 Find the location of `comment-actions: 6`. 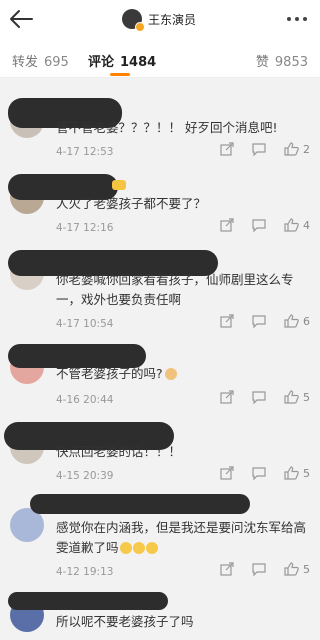

comment-actions: 6 is located at coordinates (256, 321).